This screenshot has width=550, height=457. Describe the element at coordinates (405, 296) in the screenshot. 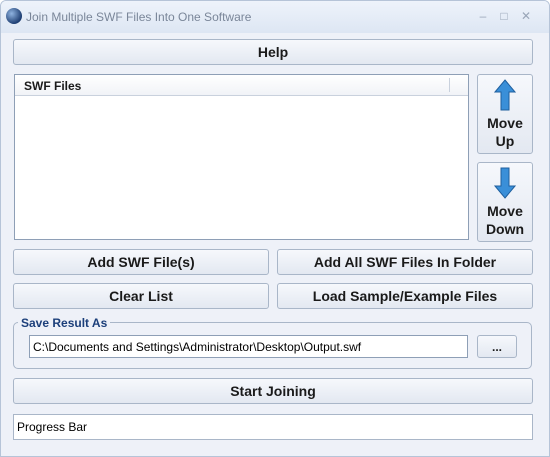

I see `load-sample-button: Load Sample/Example Files` at that location.